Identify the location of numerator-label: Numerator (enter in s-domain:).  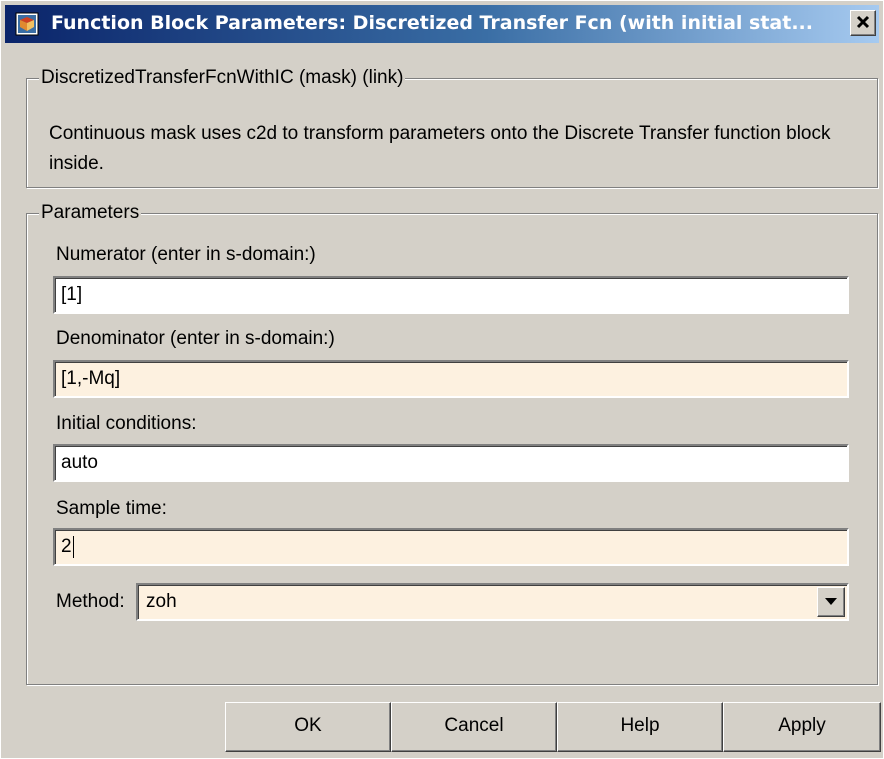
(186, 254).